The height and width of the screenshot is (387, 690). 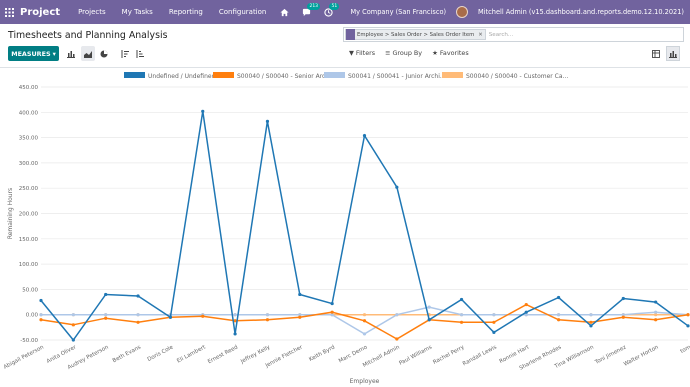 What do you see at coordinates (685, 349) in the screenshot?
I see `x-tick-label: tom` at bounding box center [685, 349].